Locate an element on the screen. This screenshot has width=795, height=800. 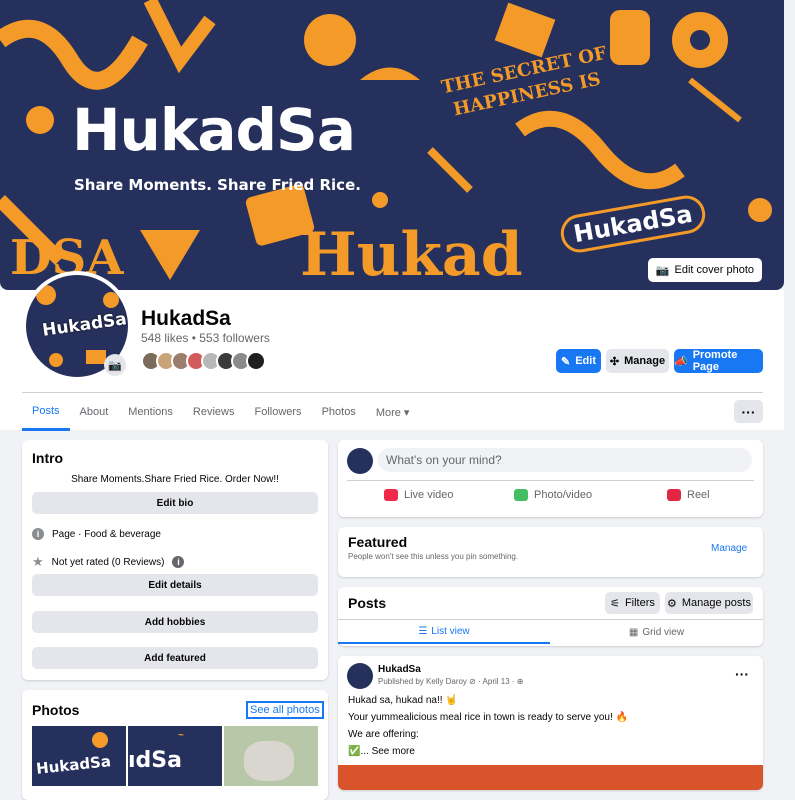
manage-button: ✣ Manage is located at coordinates (637, 361).